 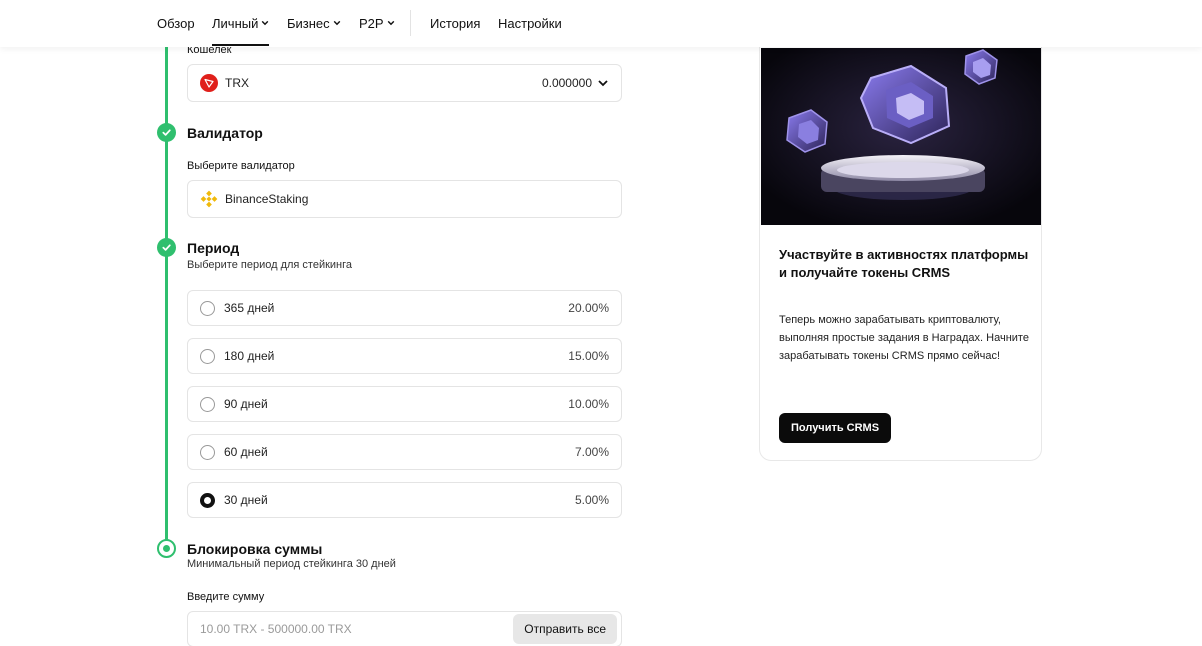 I want to click on amount-field: Отправить все, so click(x=404, y=628).